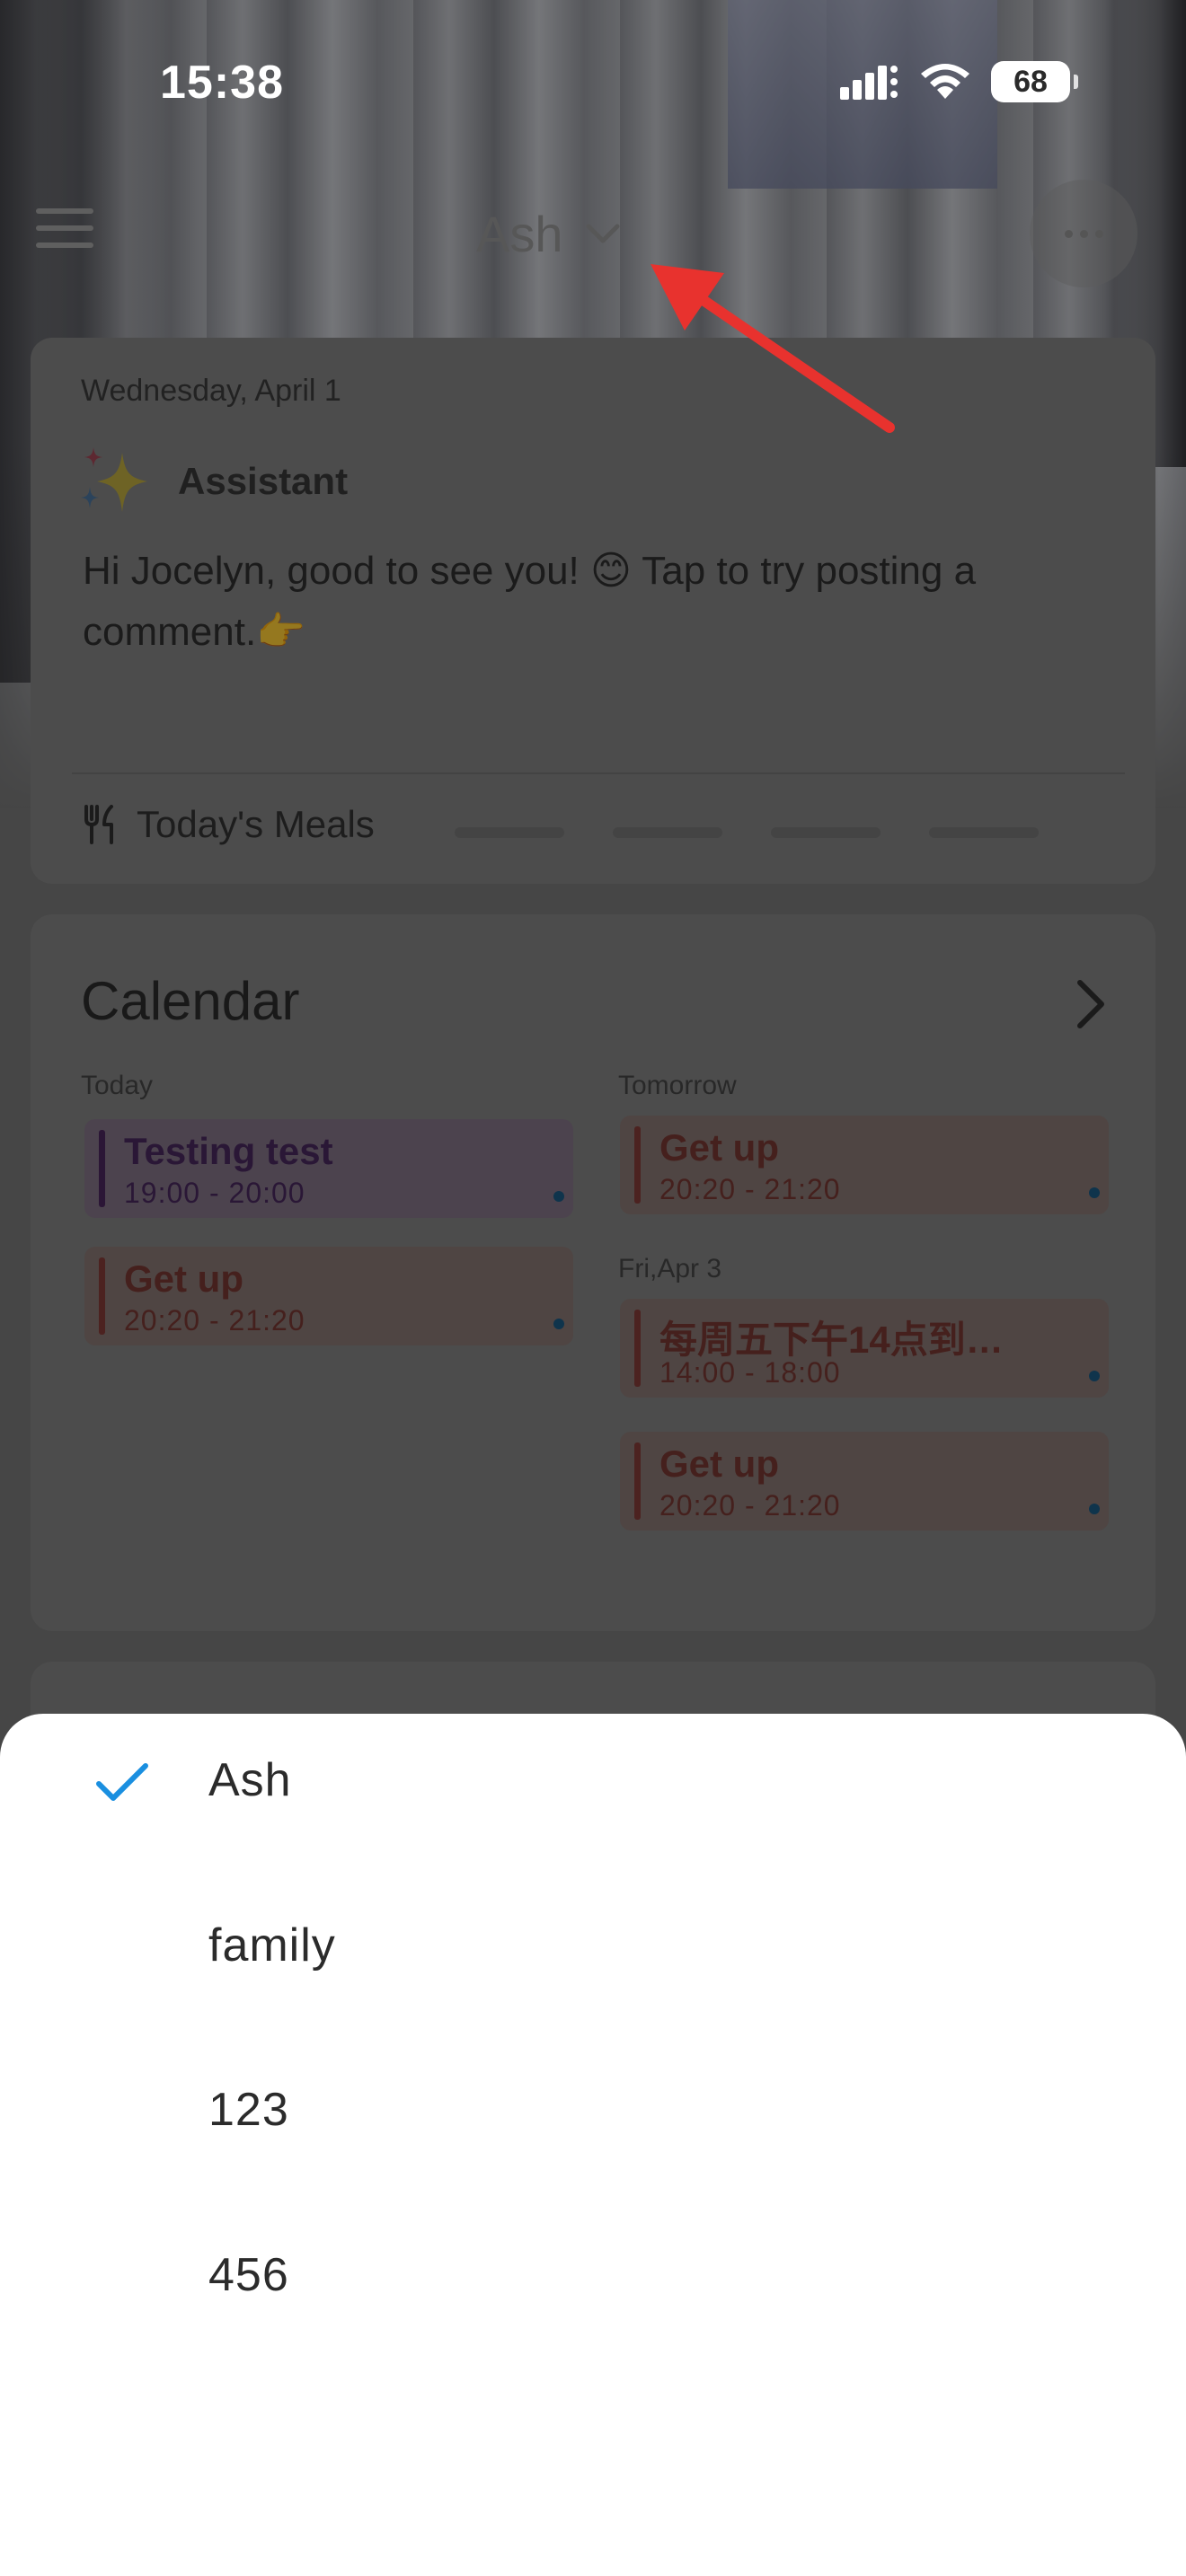 The image size is (1186, 2576). What do you see at coordinates (593, 2276) in the screenshot?
I see `group-option-456: 456` at bounding box center [593, 2276].